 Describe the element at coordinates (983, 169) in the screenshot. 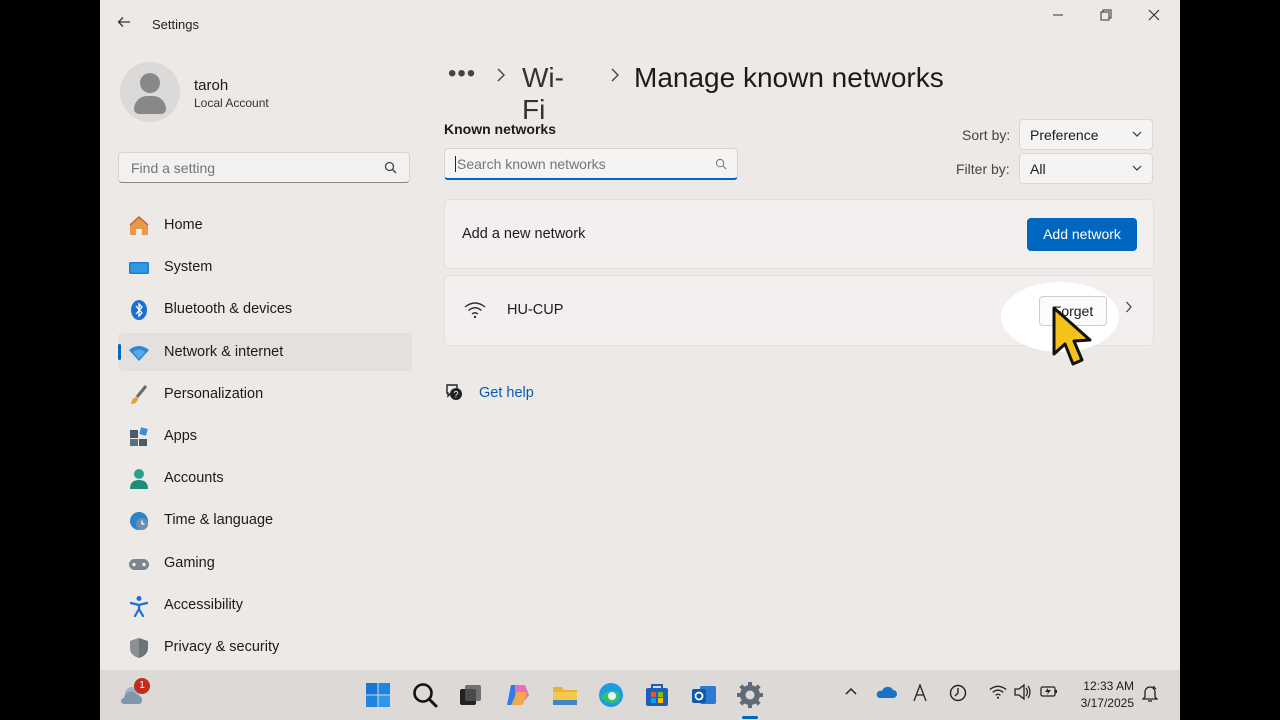

I see `filter-label: Filter by:` at that location.